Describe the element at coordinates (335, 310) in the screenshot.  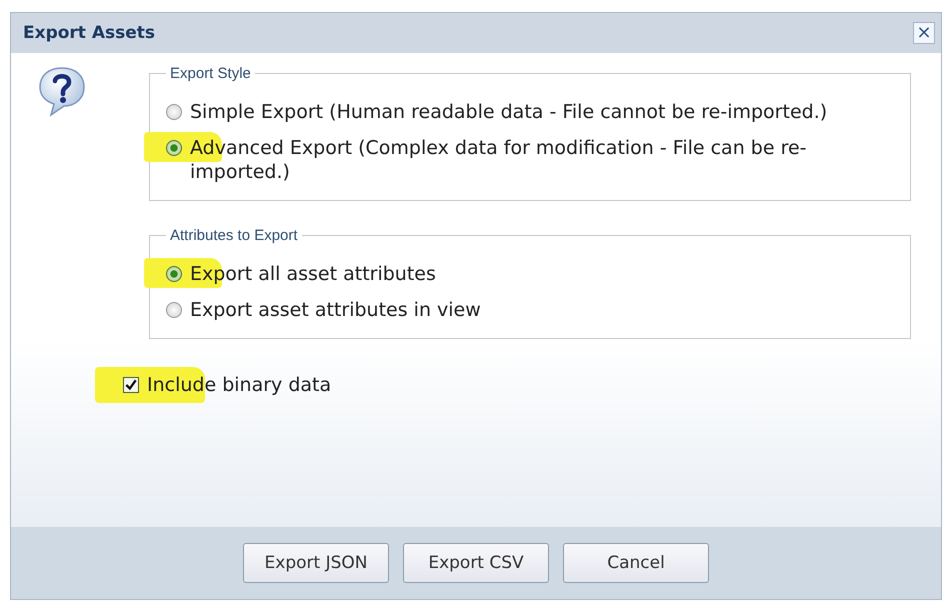
I see `radio-label: Export asset attributes in view` at that location.